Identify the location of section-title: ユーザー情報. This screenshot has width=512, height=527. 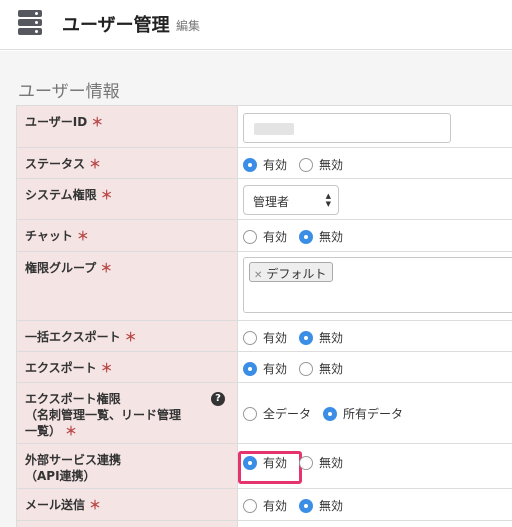
(69, 92).